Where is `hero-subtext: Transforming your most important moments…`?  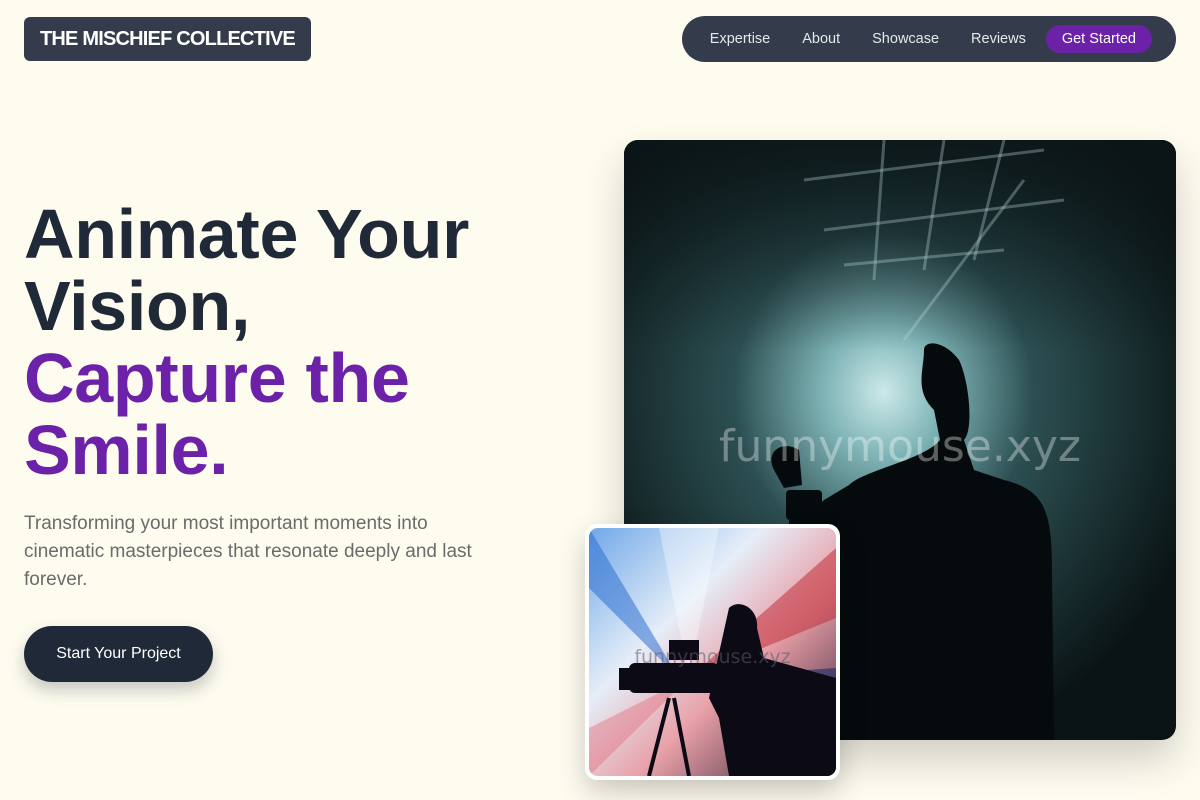 hero-subtext: Transforming your most important moments… is located at coordinates (248, 551).